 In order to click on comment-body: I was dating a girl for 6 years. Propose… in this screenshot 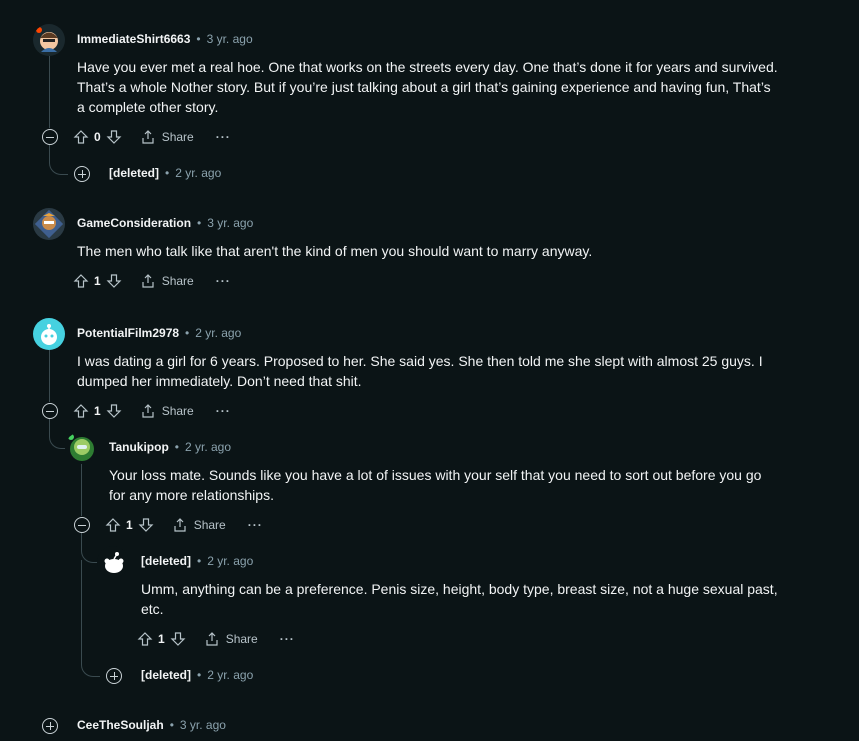, I will do `click(420, 371)`.